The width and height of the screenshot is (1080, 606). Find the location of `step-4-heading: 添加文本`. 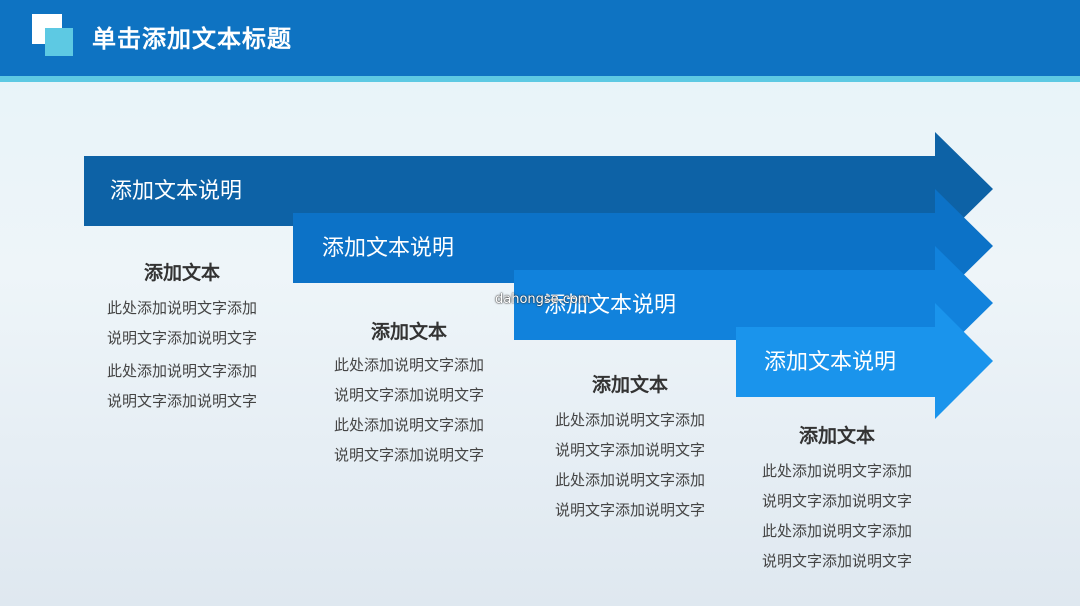

step-4-heading: 添加文本 is located at coordinates (837, 436).